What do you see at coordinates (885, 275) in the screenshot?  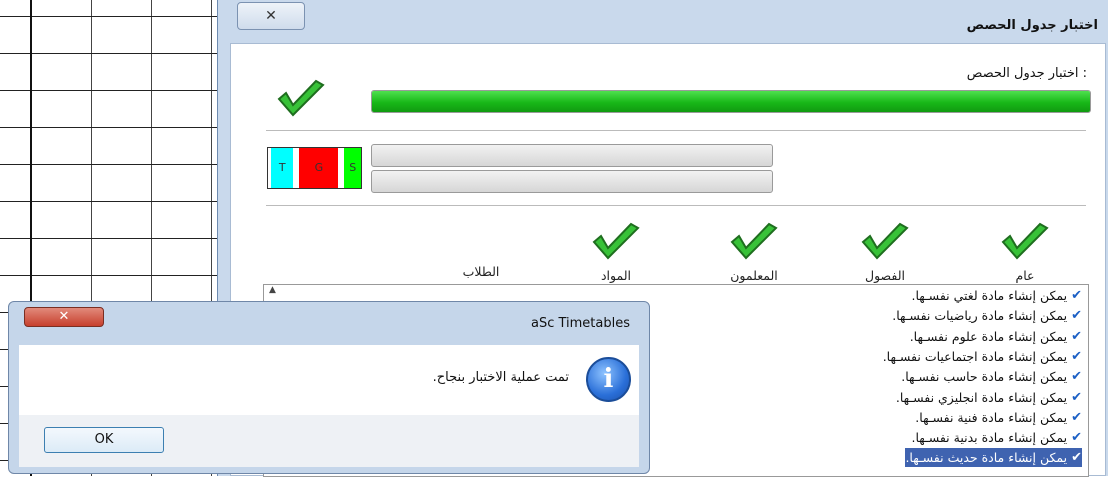 I see `tab-label: الفصول` at bounding box center [885, 275].